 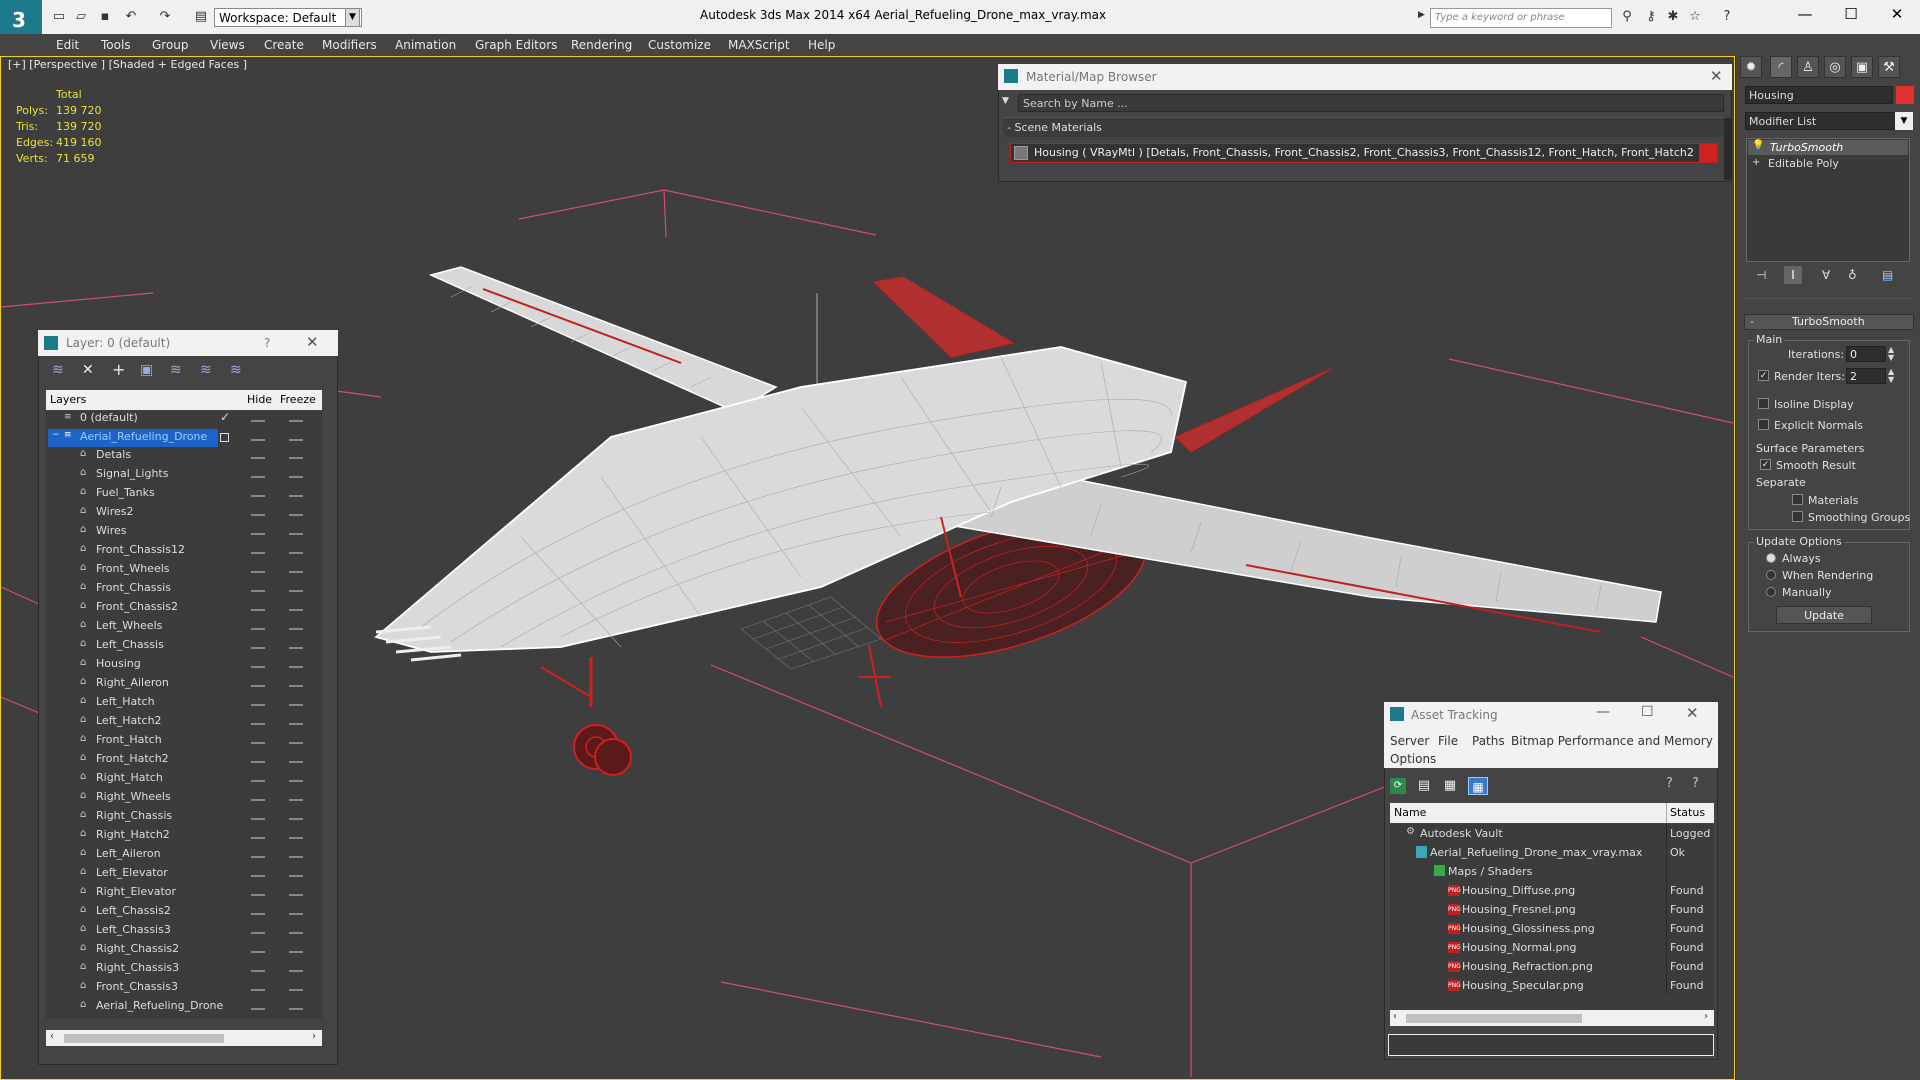 What do you see at coordinates (1651, 17) in the screenshot?
I see `key-icon: ⚷` at bounding box center [1651, 17].